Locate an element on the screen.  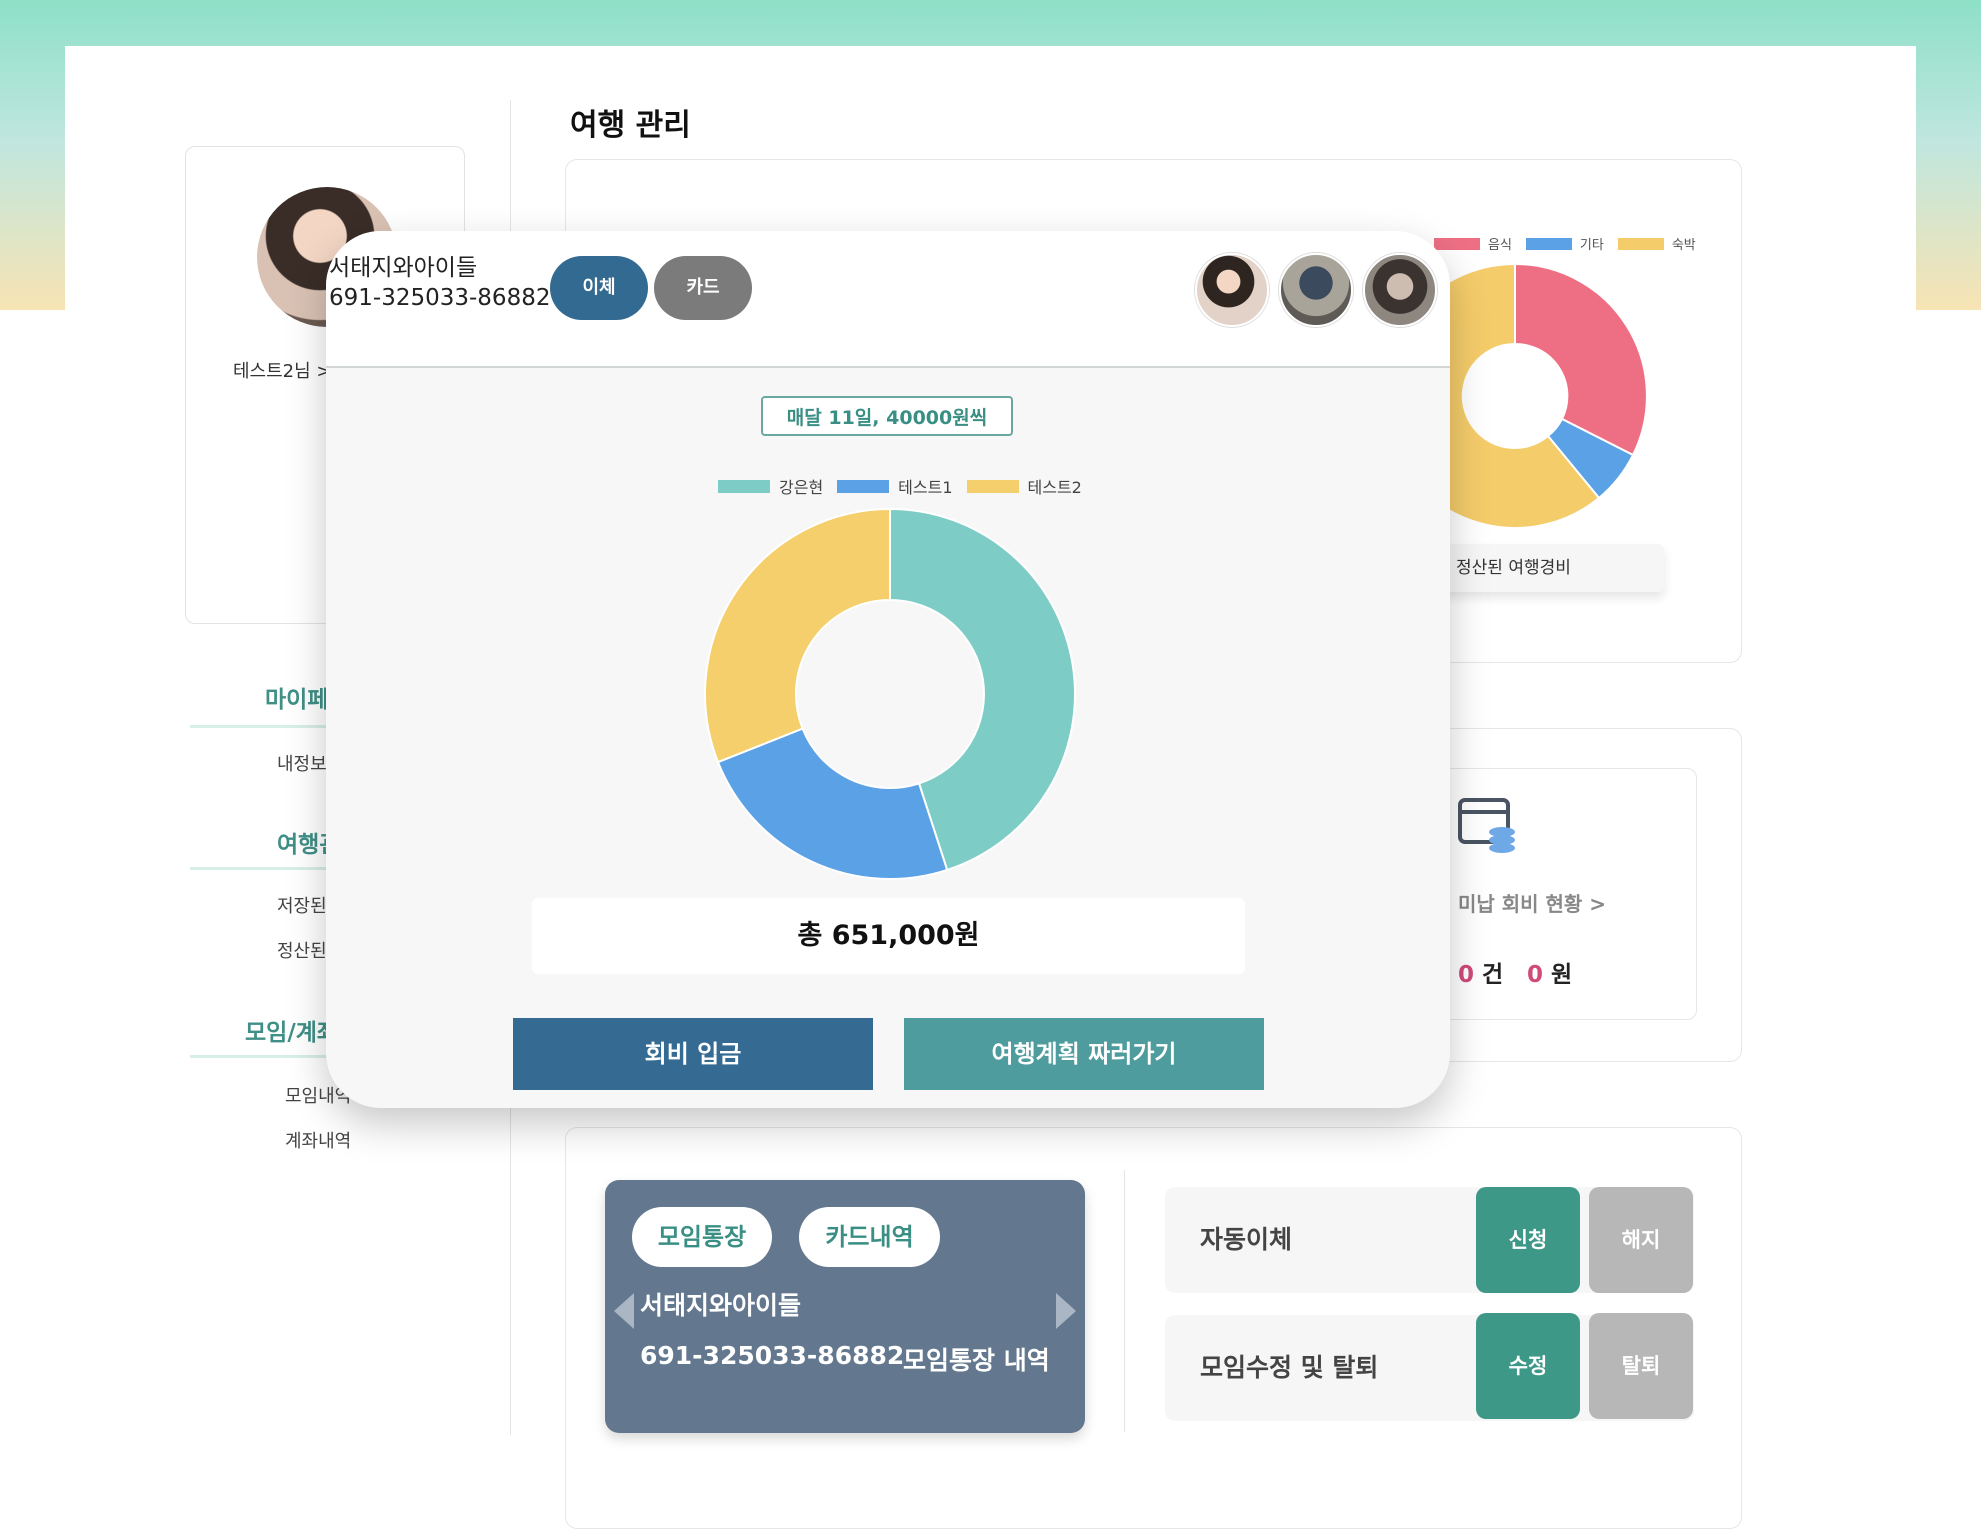
nav-item-myinfo: 내정보 is located at coordinates (302, 763).